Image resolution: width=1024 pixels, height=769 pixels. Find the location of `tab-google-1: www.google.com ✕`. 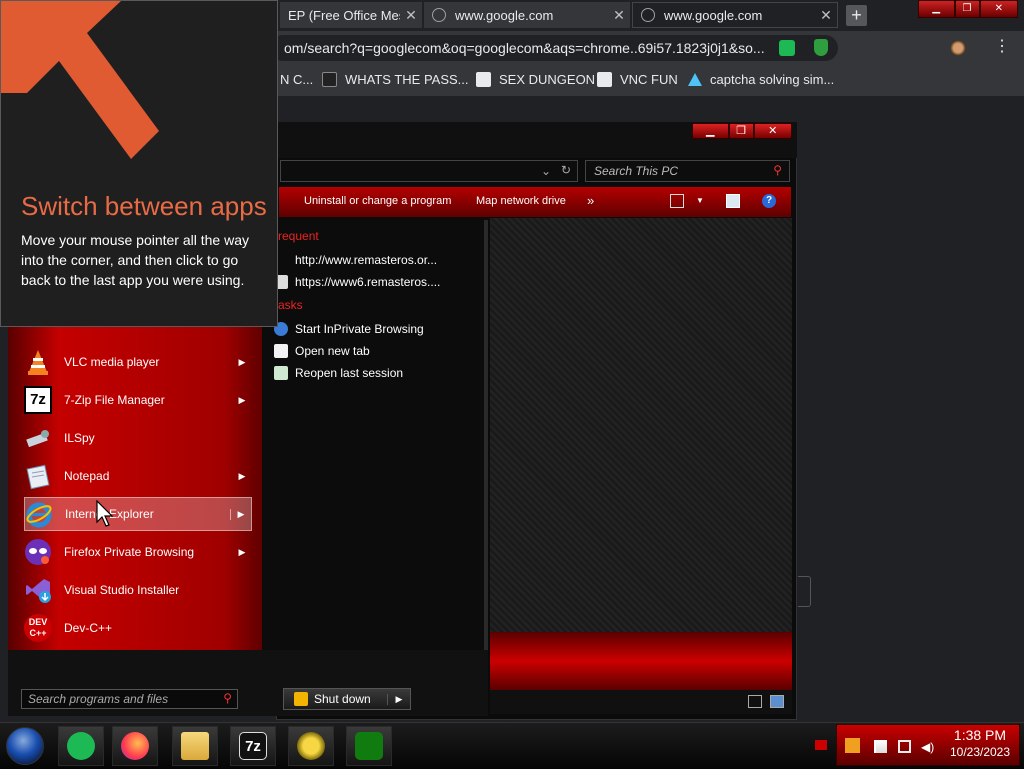

tab-google-1: www.google.com ✕ is located at coordinates (527, 15).